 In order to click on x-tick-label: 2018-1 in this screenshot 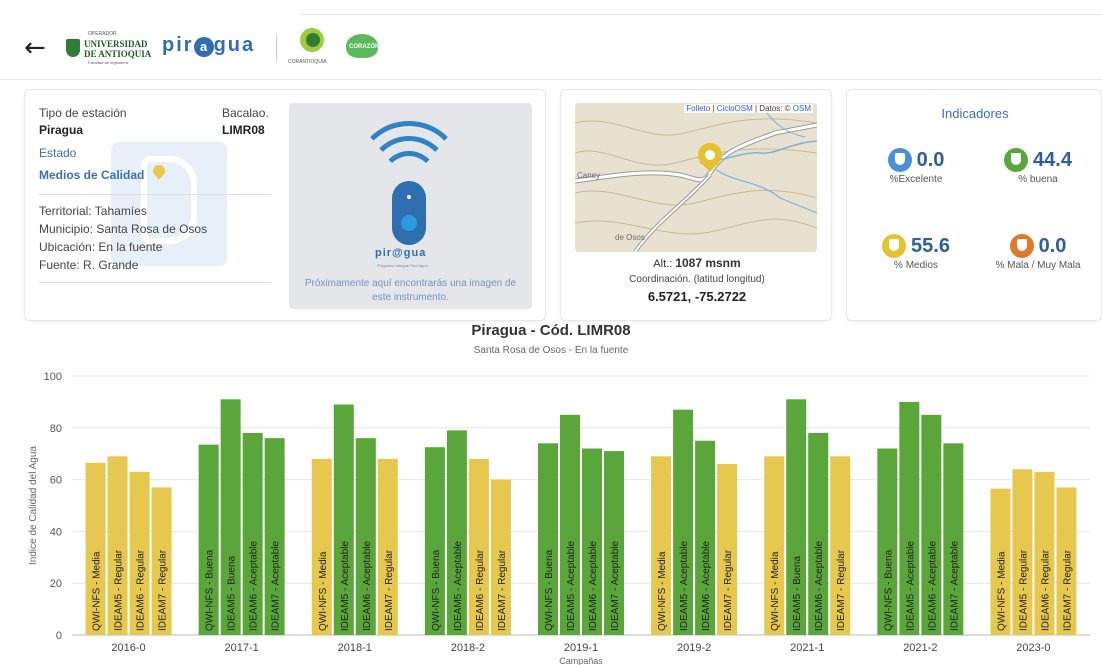, I will do `click(355, 648)`.